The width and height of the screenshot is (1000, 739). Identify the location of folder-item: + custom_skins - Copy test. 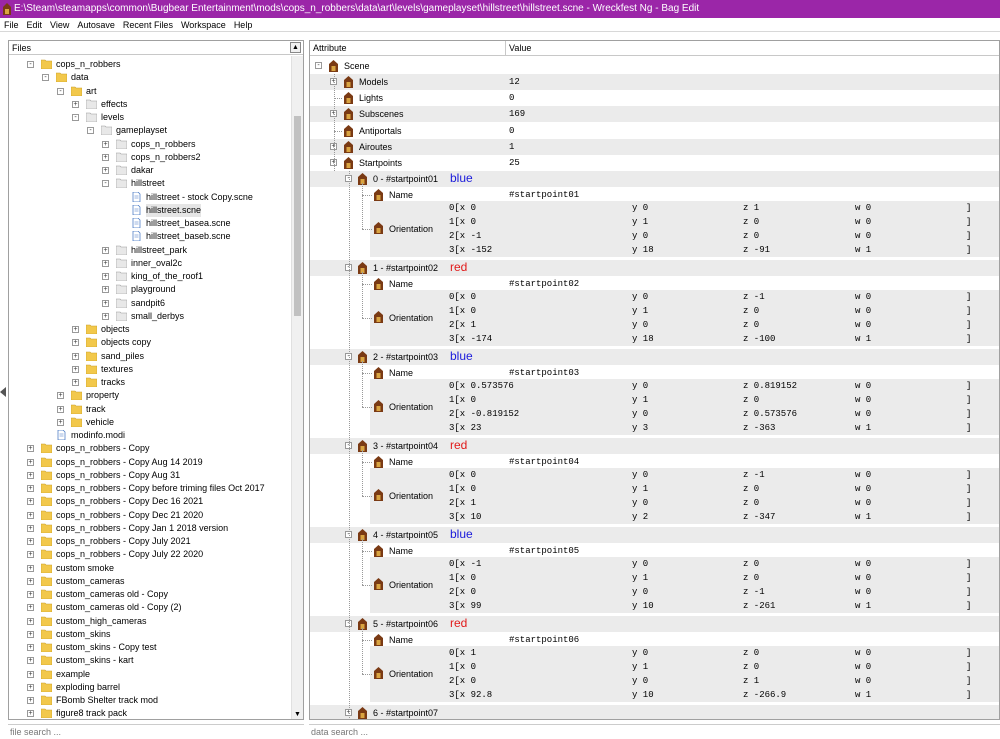
(150, 647).